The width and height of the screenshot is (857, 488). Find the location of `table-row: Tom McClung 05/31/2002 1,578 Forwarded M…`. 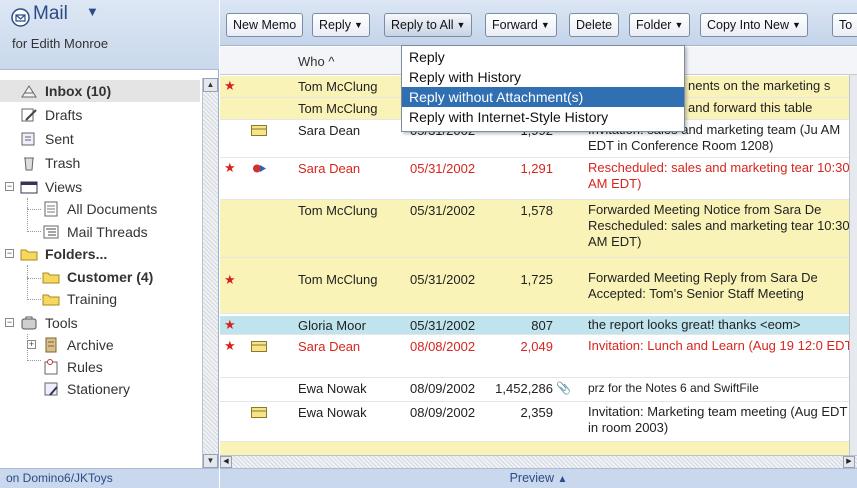

table-row: Tom McClung 05/31/2002 1,578 Forwarded M… is located at coordinates (535, 229).